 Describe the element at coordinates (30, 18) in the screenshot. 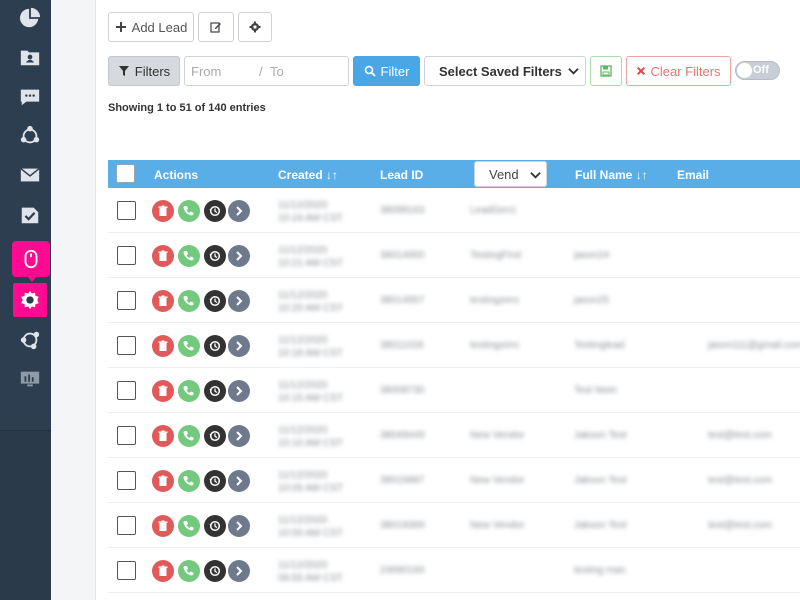

I see `dashboard-icon` at that location.